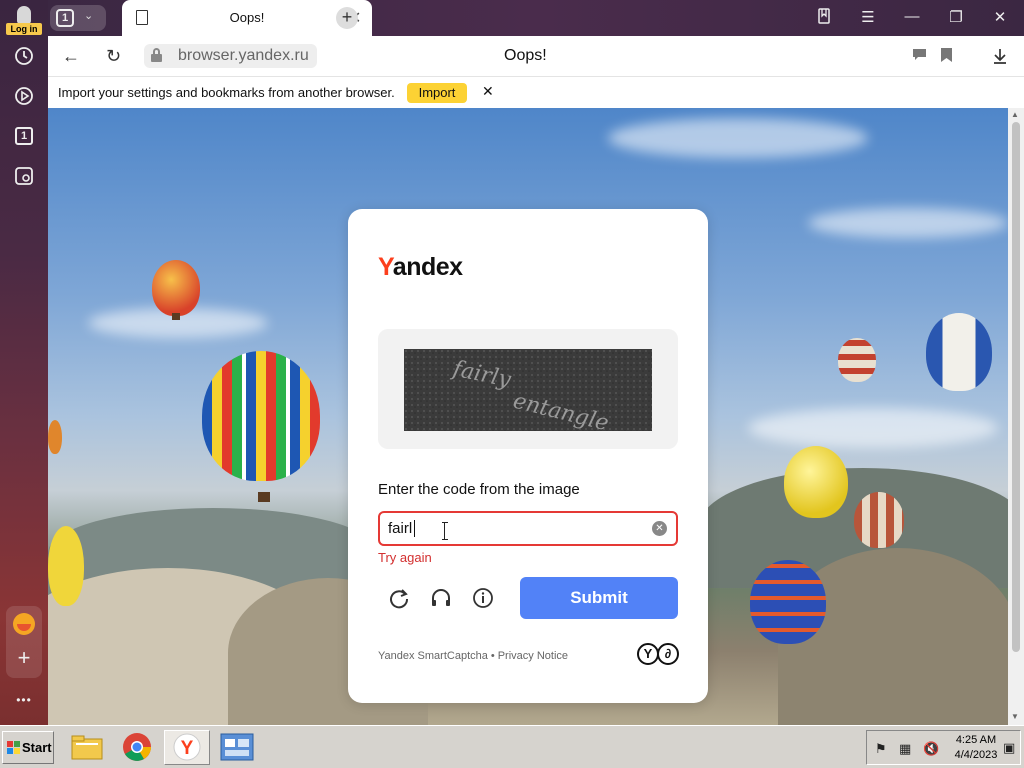  I want to click on user-icon, so click(24, 15).